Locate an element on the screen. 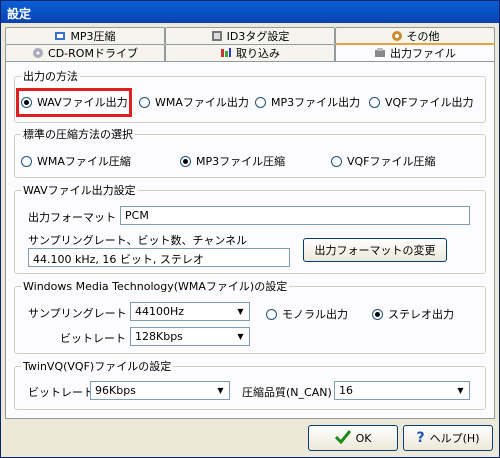 Image resolution: width=500 pixels, height=458 pixels. radio-wma-compression: WMAファイル圧縮 is located at coordinates (76, 161).